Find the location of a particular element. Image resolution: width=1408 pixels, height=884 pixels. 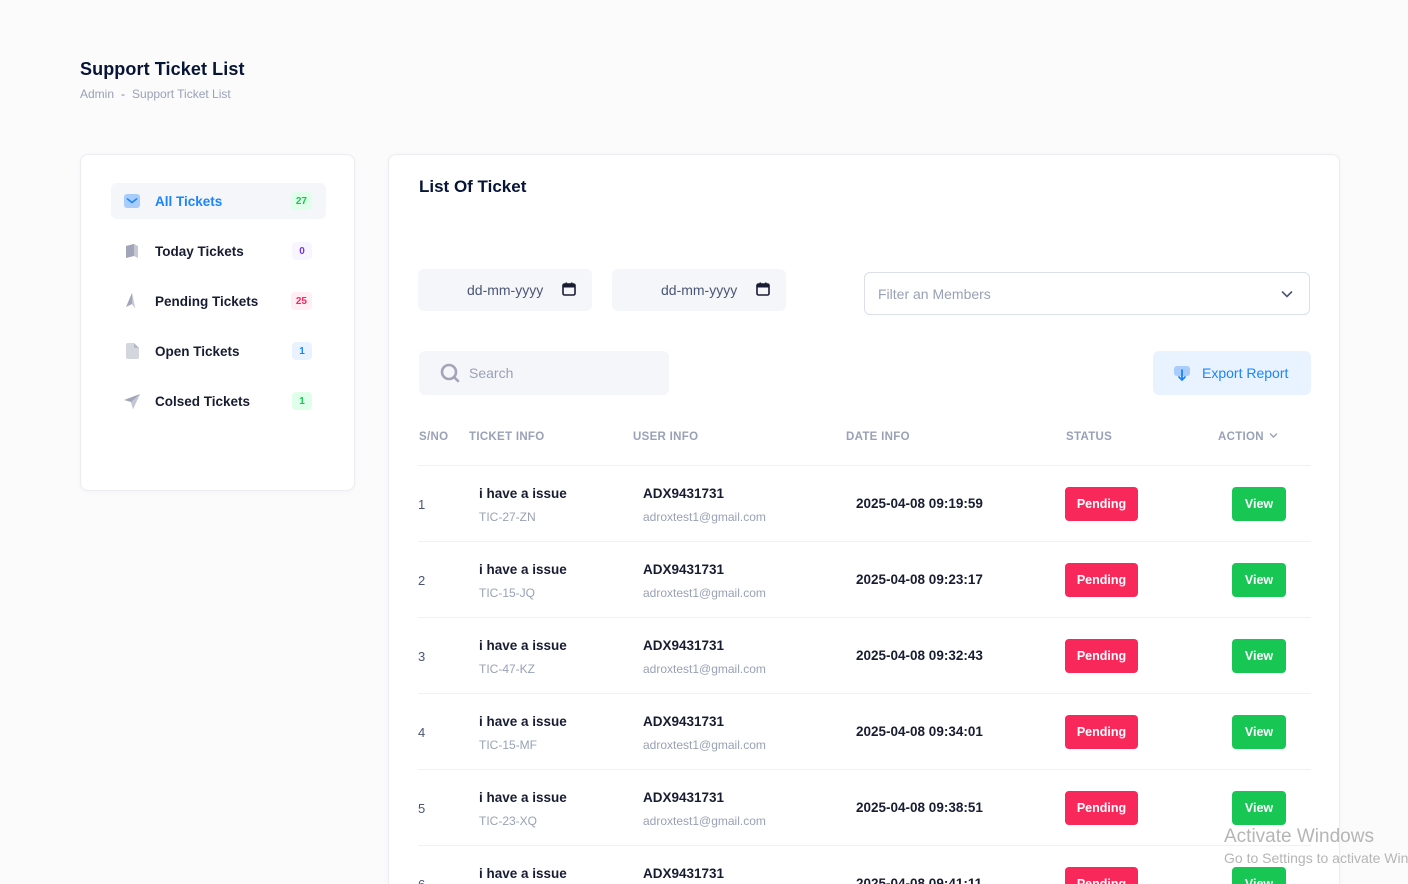

download-icon is located at coordinates (1182, 373).